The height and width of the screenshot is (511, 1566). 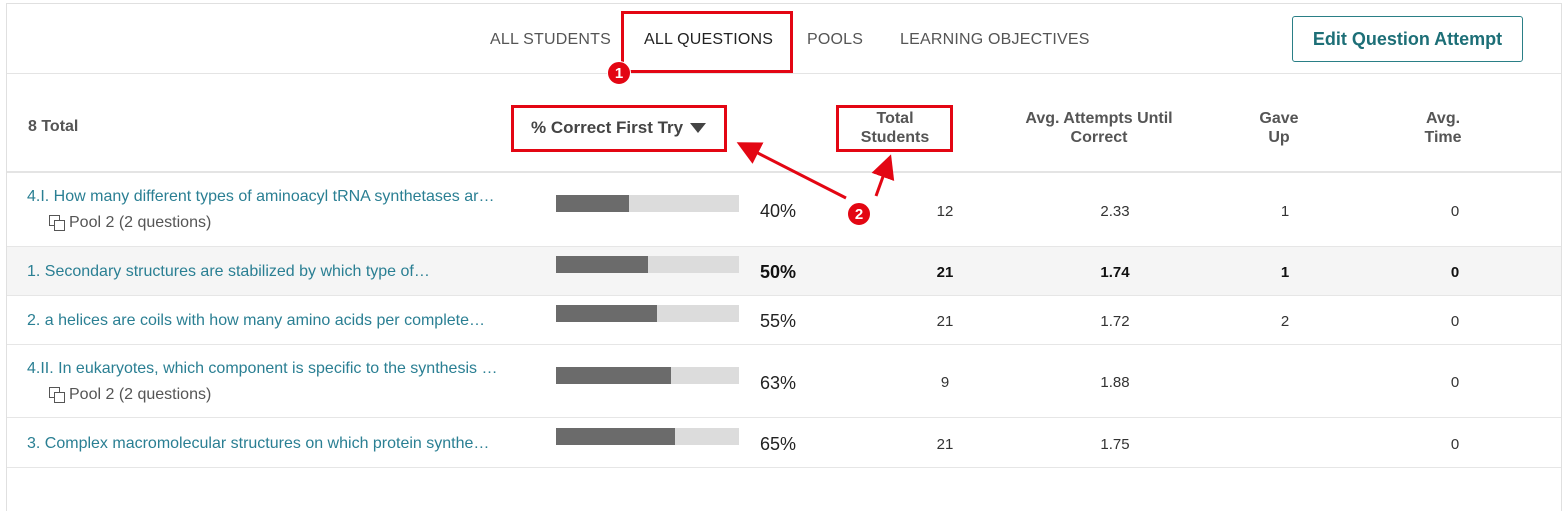 What do you see at coordinates (619, 73) in the screenshot?
I see `annotation-badge-1: 1` at bounding box center [619, 73].